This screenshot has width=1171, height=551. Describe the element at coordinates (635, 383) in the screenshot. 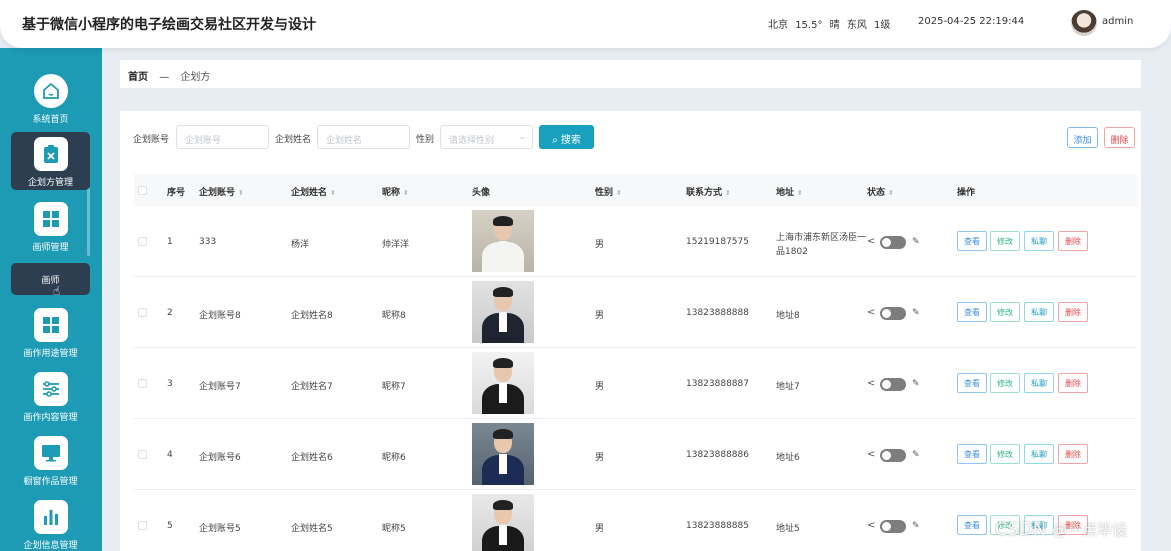

I see `table-row: 3 企划账号7 企划姓名7 昵称7 男 13823888887 地址7 < ✎ 查看 修改 私聊 删除` at that location.